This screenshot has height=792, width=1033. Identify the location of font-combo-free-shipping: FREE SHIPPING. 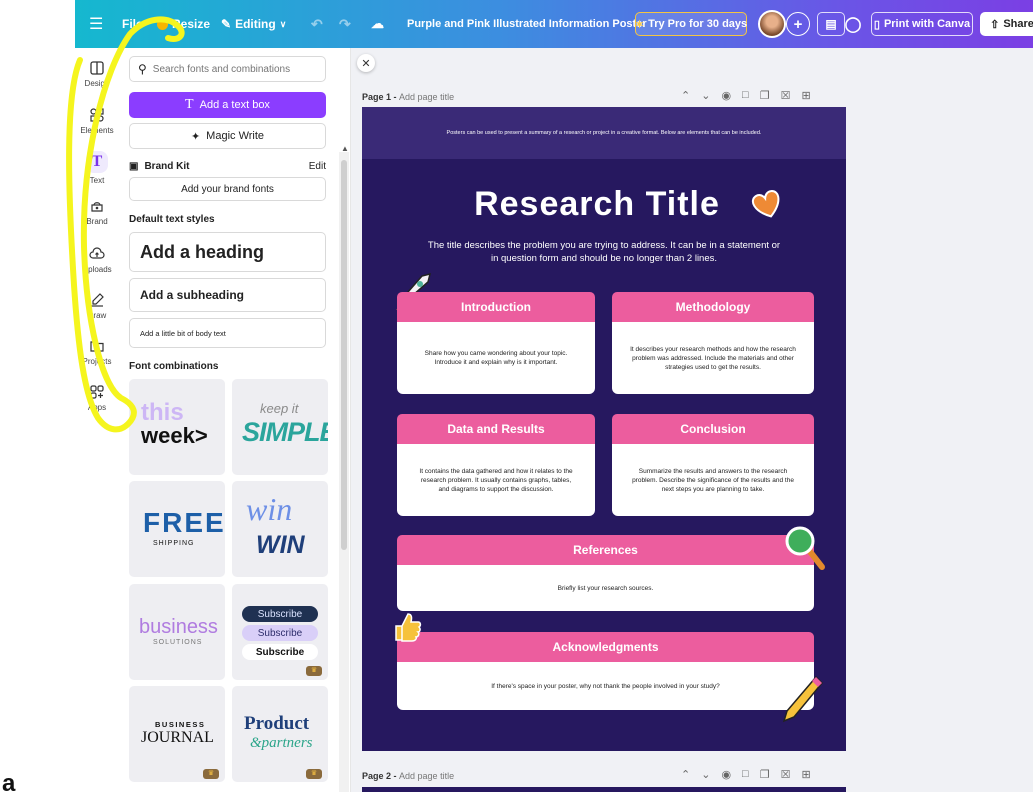
(177, 529).